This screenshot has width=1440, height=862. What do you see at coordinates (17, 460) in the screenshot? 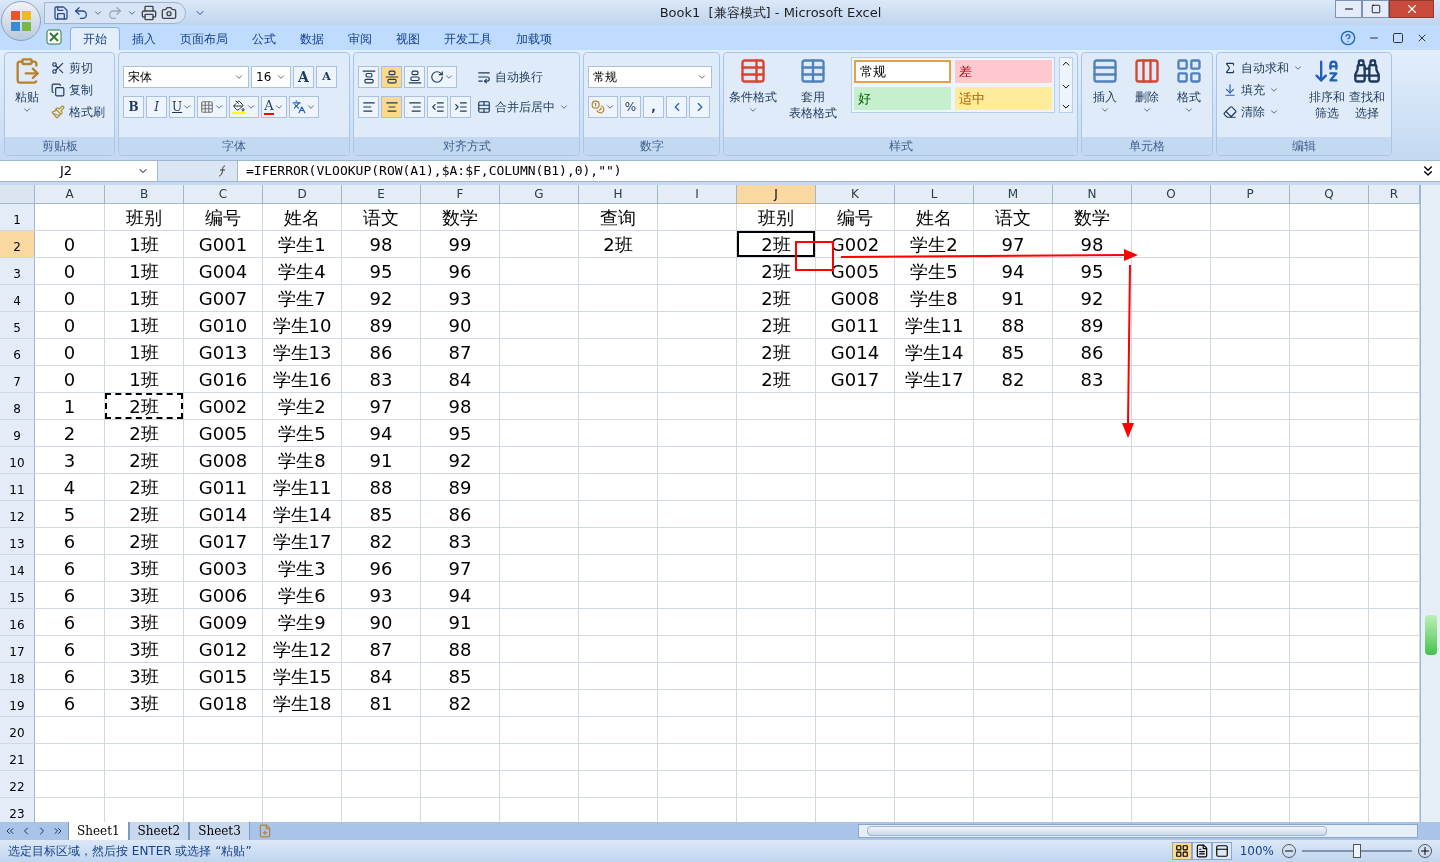
I see `row-header: 10` at bounding box center [17, 460].